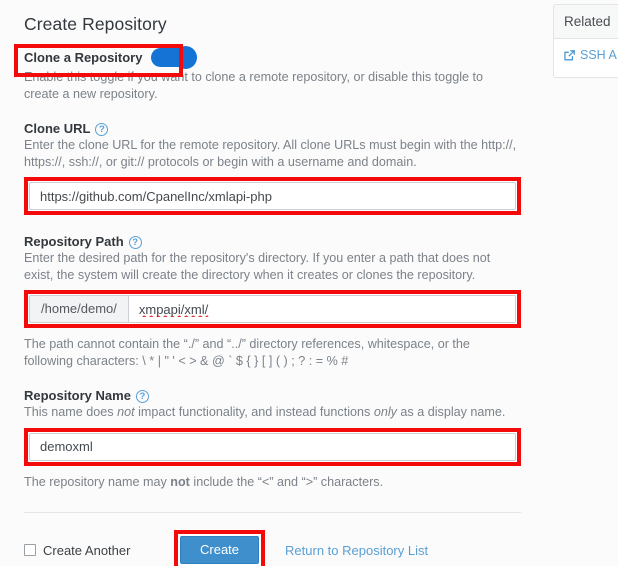 The width and height of the screenshot is (618, 566). I want to click on ssh-access-link: SSH A, so click(590, 55).